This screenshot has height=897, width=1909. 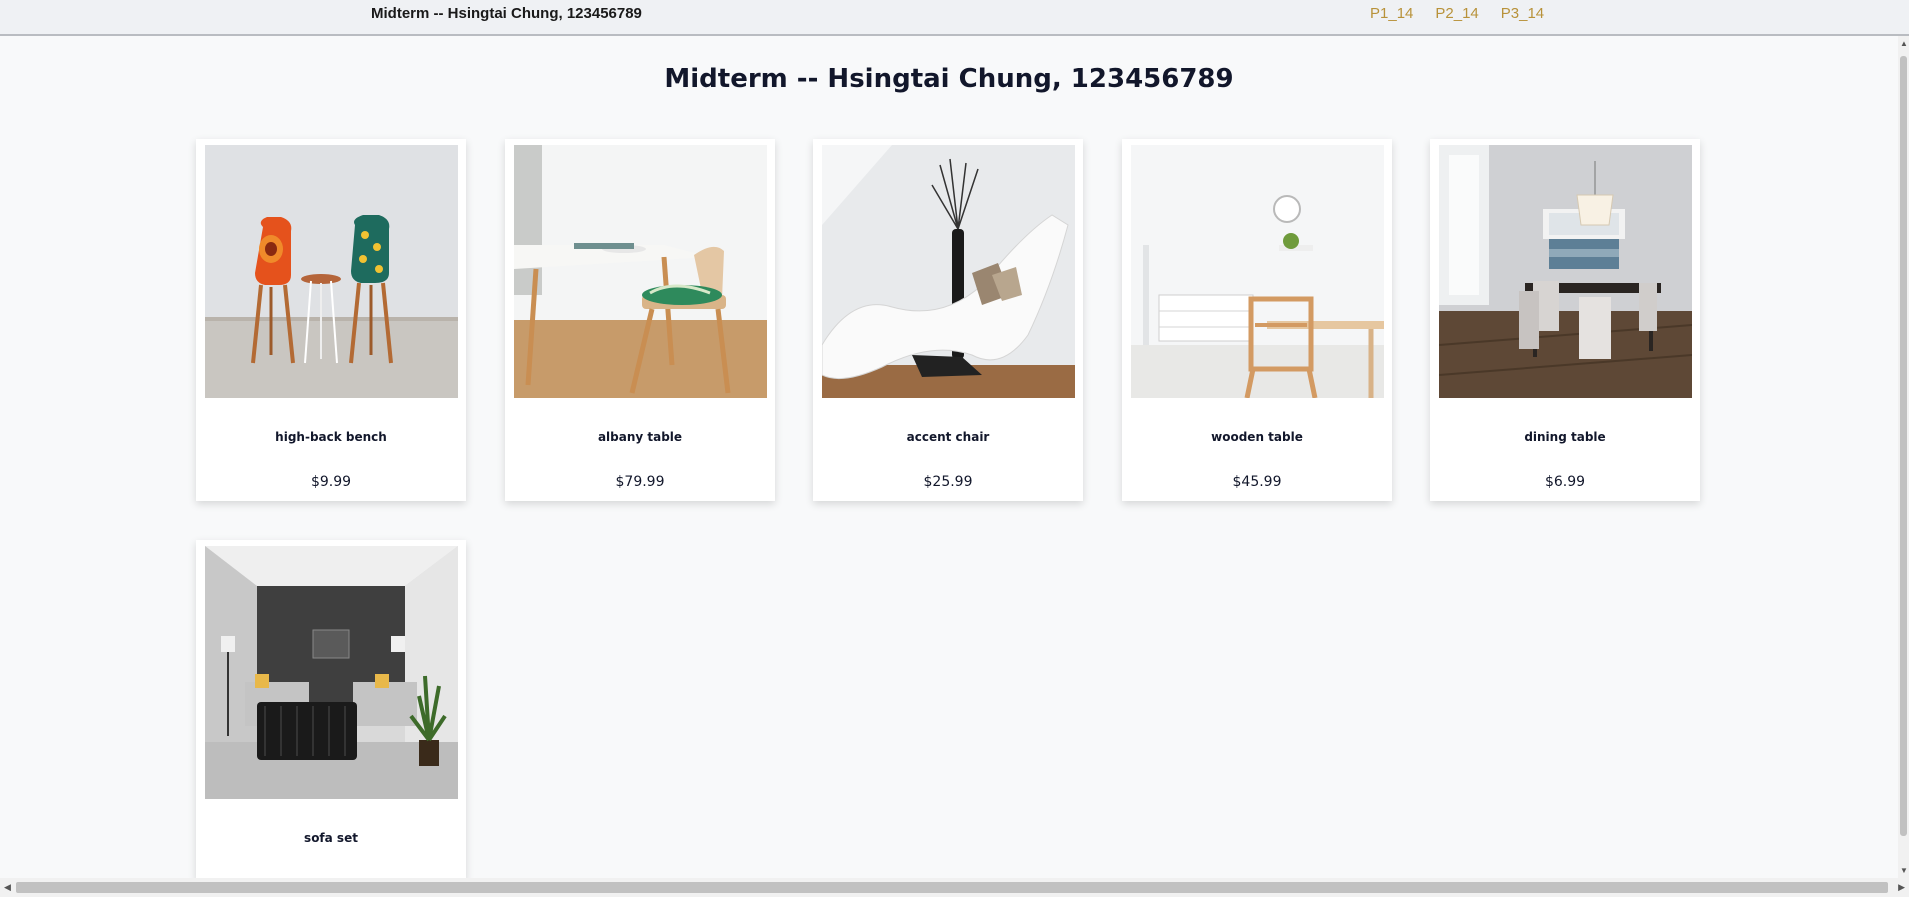 What do you see at coordinates (1565, 482) in the screenshot?
I see `product-price: $6.99` at bounding box center [1565, 482].